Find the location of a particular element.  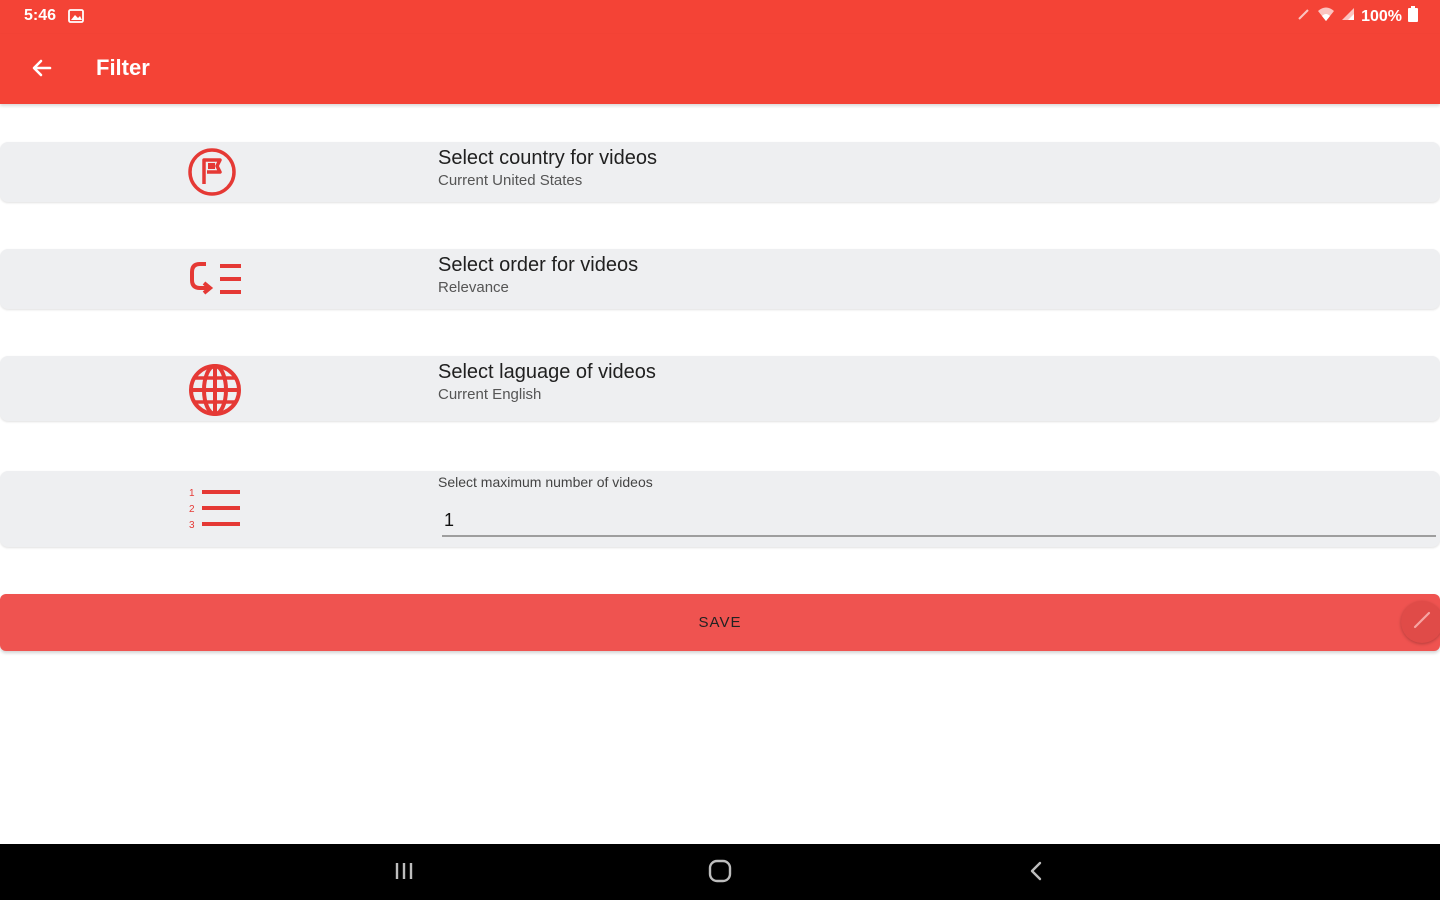

battery-icon is located at coordinates (1413, 16).